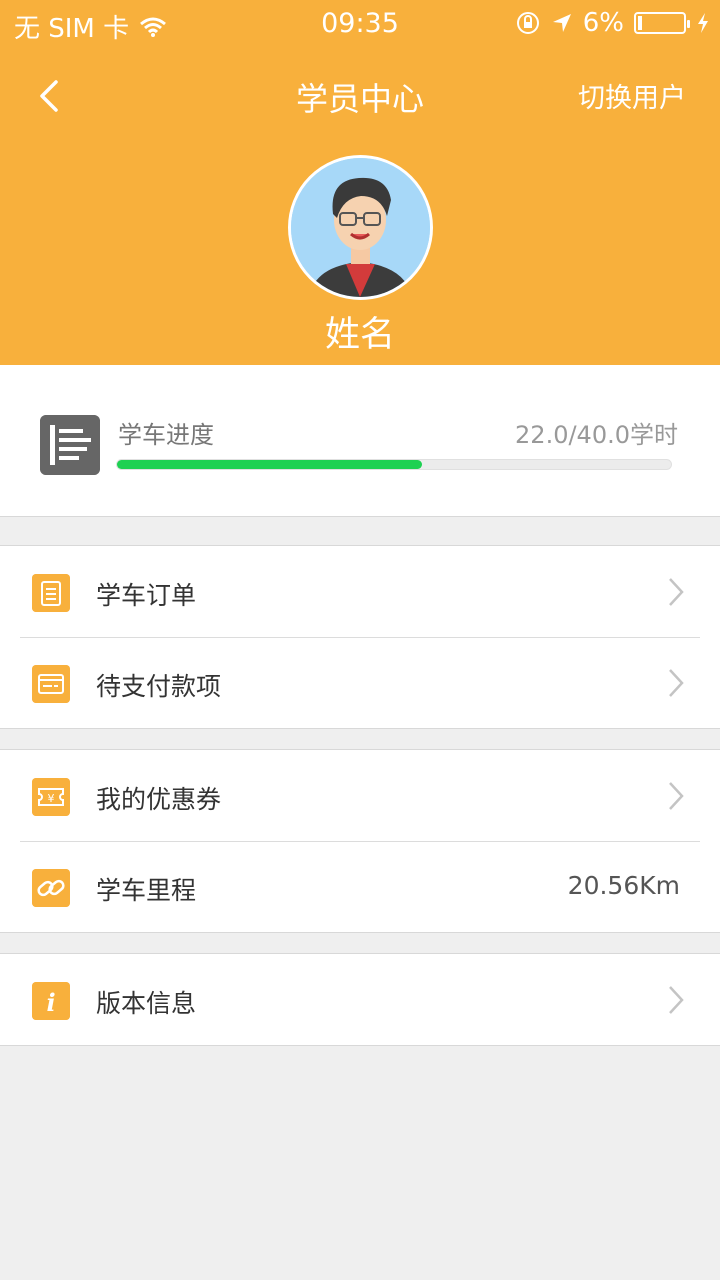 The height and width of the screenshot is (1280, 720). Describe the element at coordinates (51, 684) in the screenshot. I see `payment-card-icon` at that location.